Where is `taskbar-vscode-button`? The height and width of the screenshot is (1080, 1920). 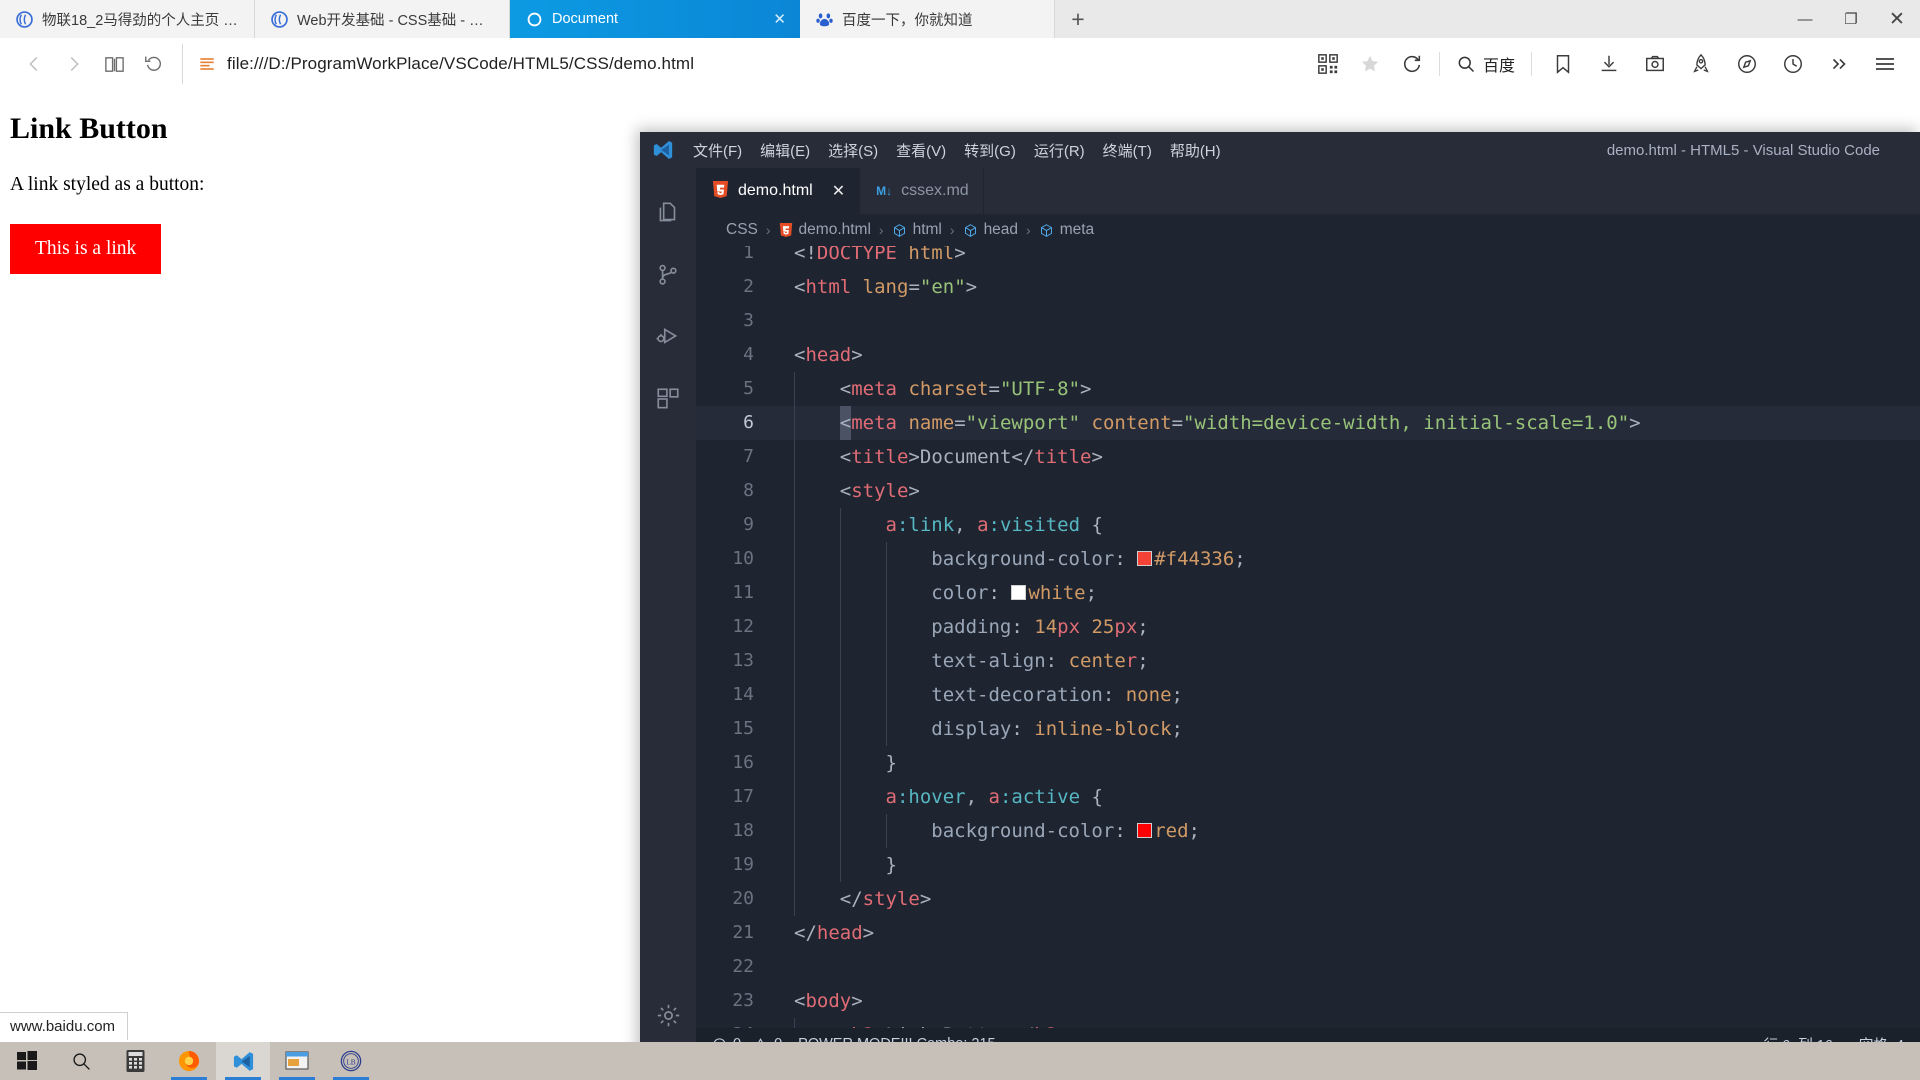
taskbar-vscode-button is located at coordinates (243, 1061).